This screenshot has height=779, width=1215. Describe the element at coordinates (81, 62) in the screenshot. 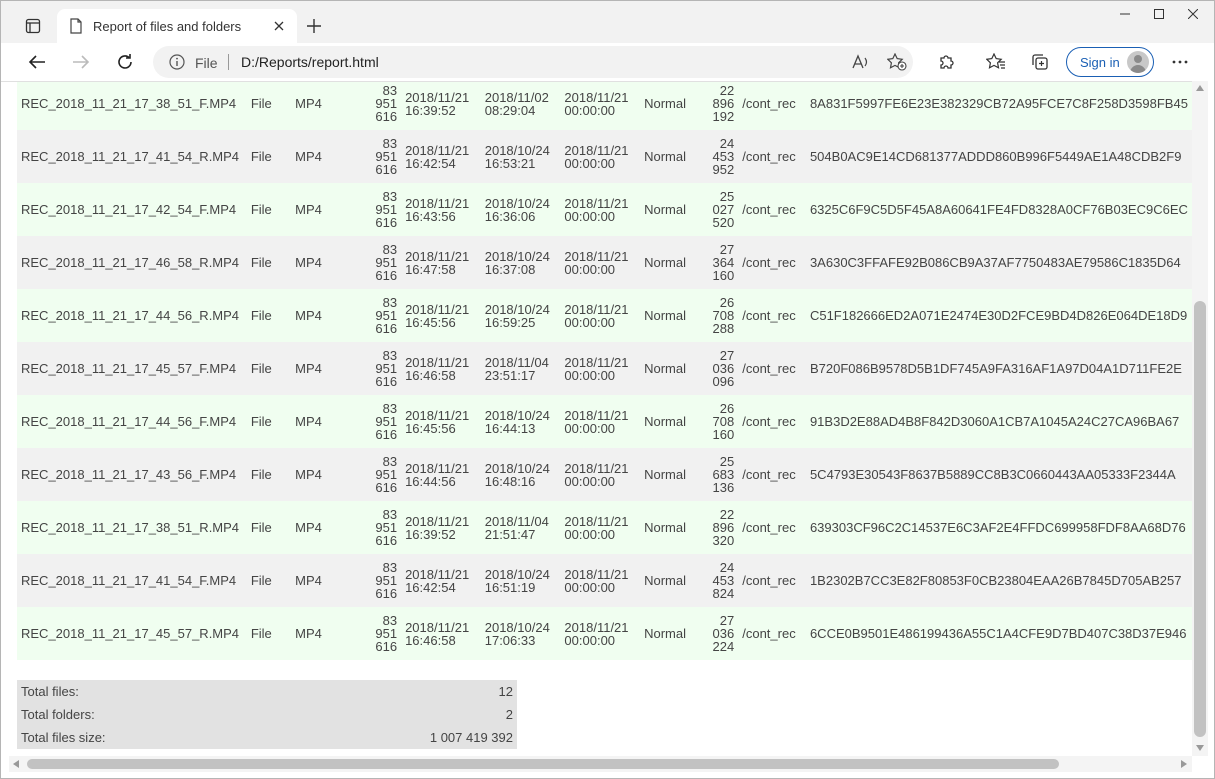

I see `forward-button` at that location.